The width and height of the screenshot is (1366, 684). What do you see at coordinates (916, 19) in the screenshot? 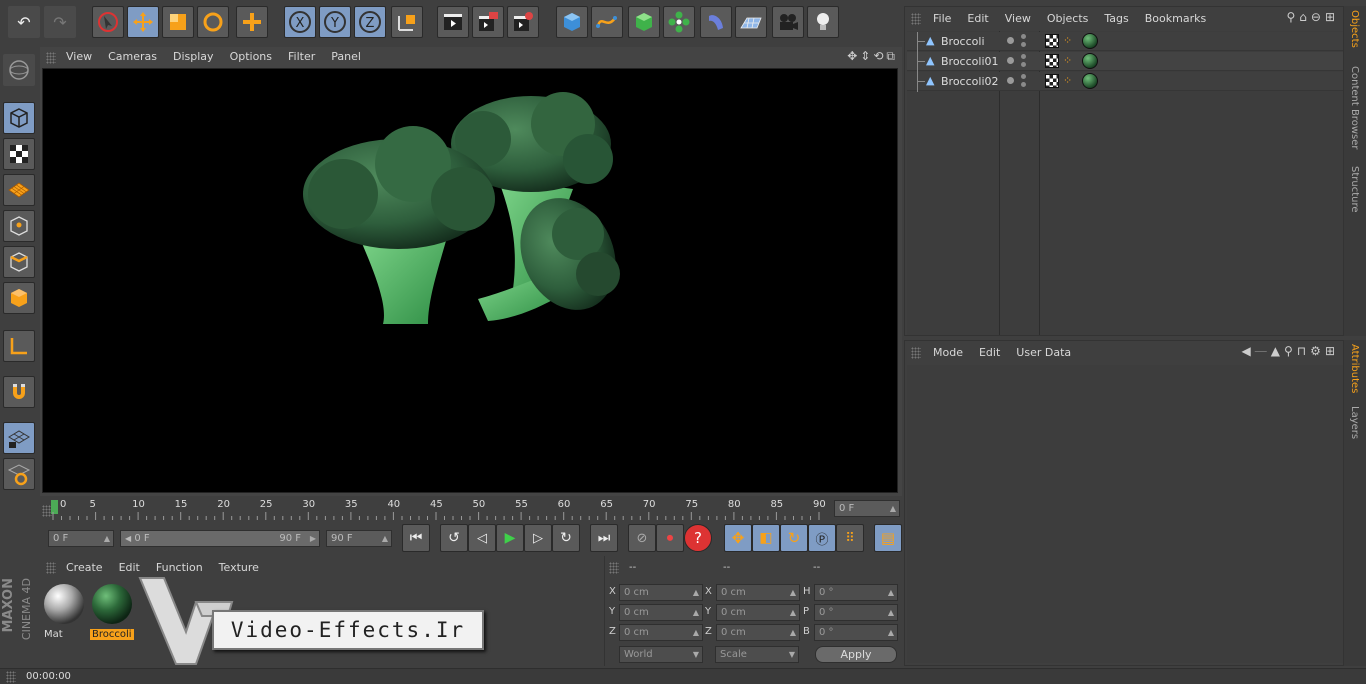
I see `objects-grip` at bounding box center [916, 19].